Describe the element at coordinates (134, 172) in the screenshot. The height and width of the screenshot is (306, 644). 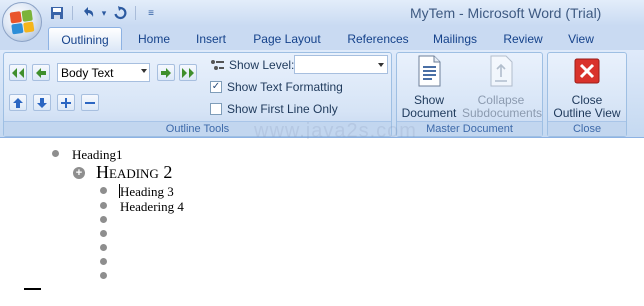
I see `outline-heading-2: Heading 2` at that location.